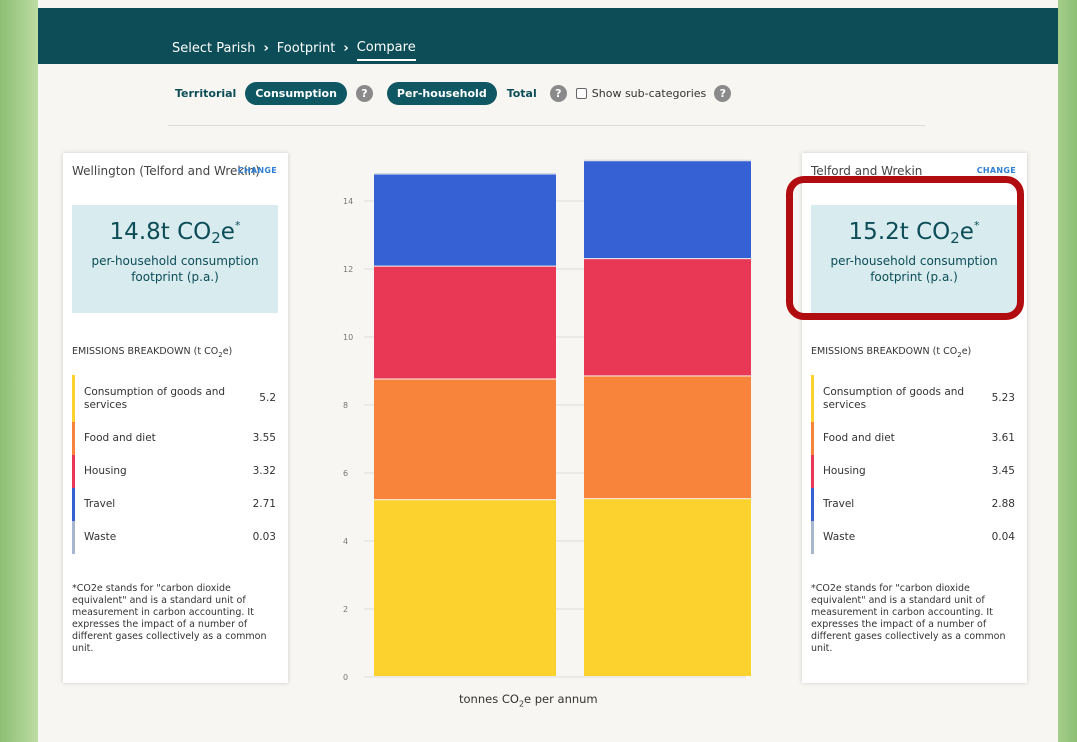 Image resolution: width=1077 pixels, height=742 pixels. What do you see at coordinates (441, 93) in the screenshot?
I see `toggle-per-household: Per-household` at bounding box center [441, 93].